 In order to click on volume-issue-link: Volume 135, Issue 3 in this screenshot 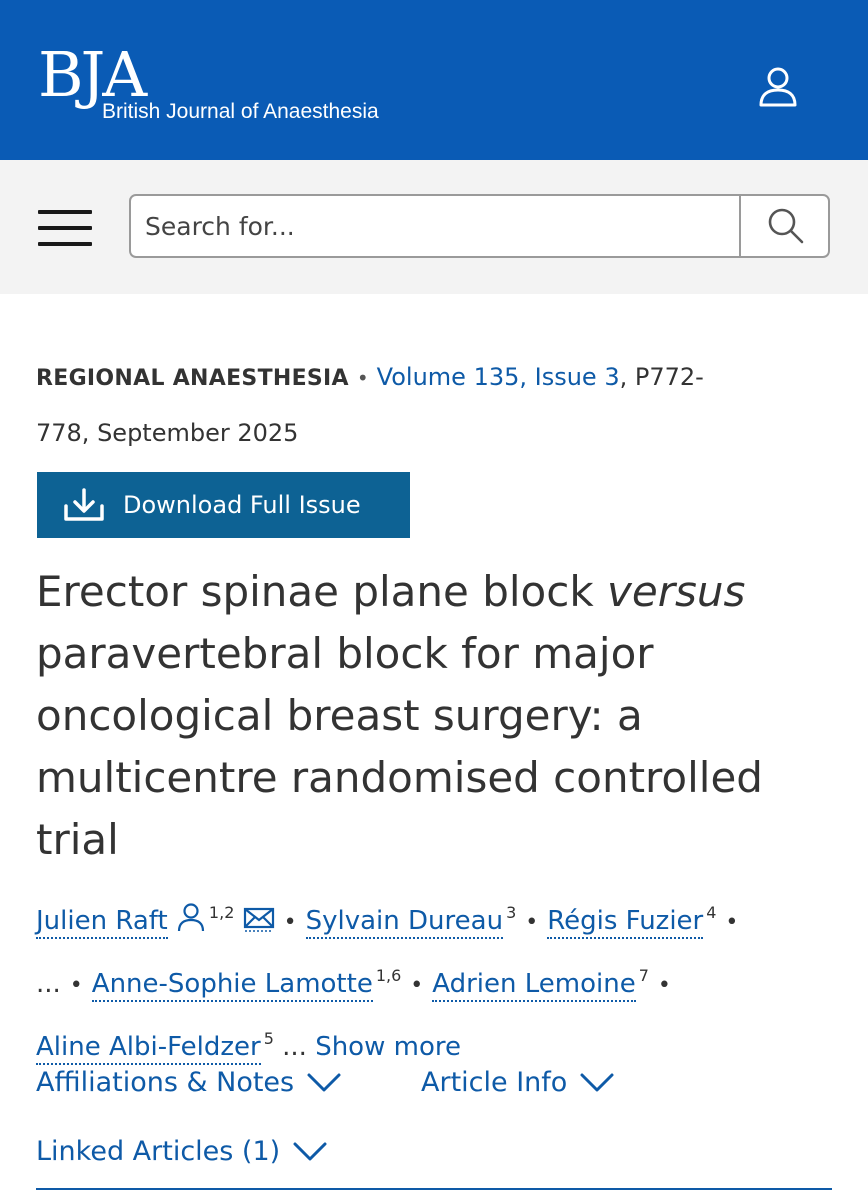, I will do `click(498, 377)`.